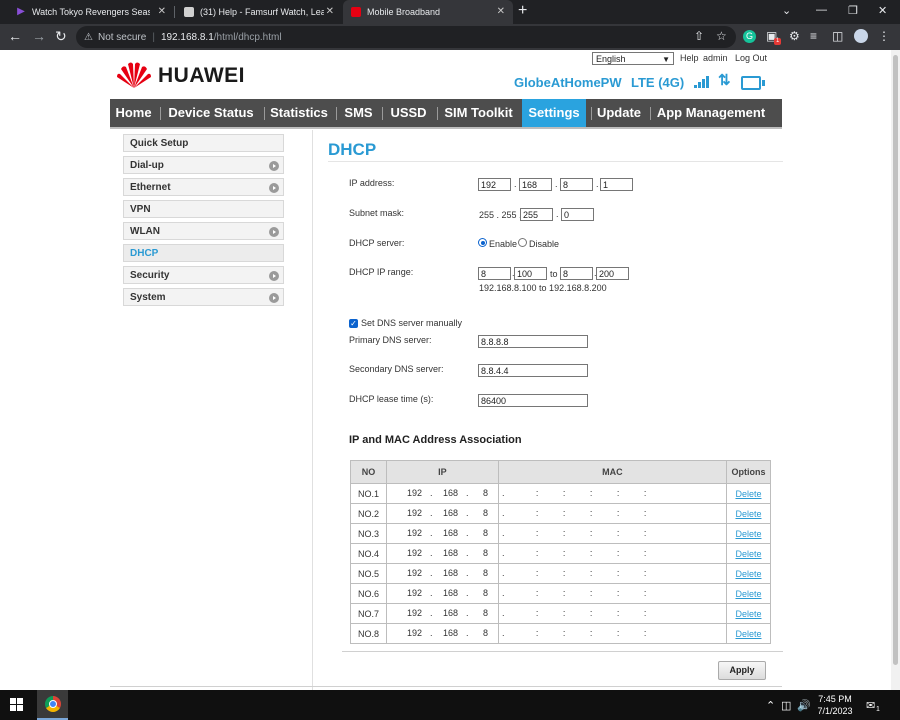 The height and width of the screenshot is (720, 900). Describe the element at coordinates (751, 58) in the screenshot. I see `logout-link: Log Out` at that location.